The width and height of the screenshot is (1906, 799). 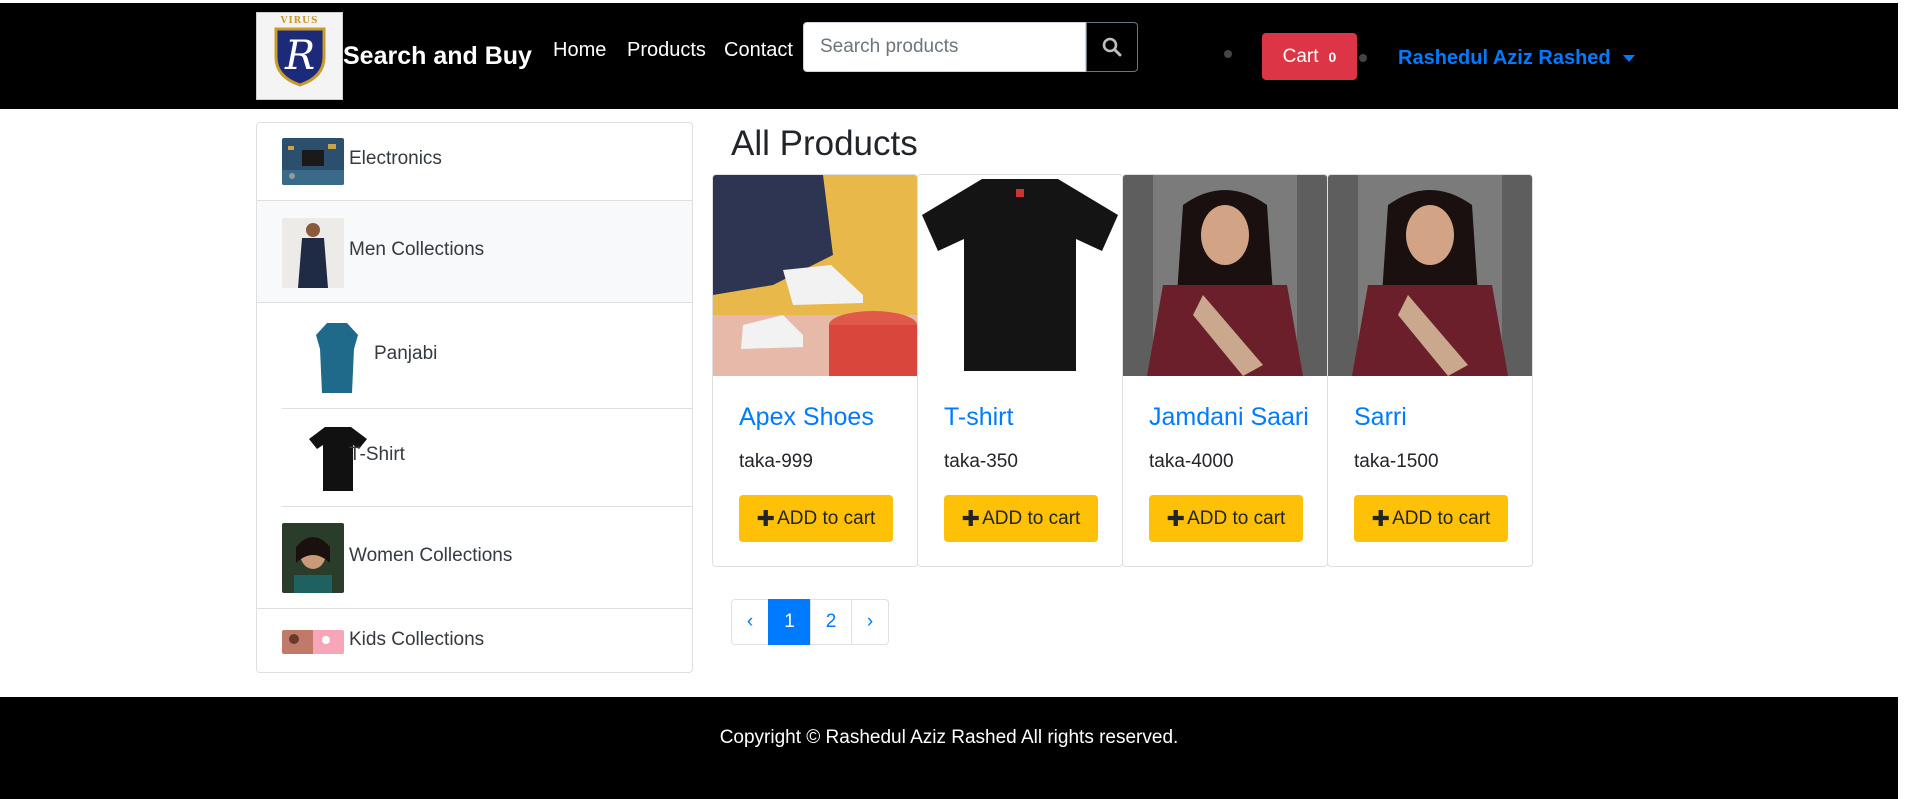 I want to click on search-icon, so click(x=1112, y=47).